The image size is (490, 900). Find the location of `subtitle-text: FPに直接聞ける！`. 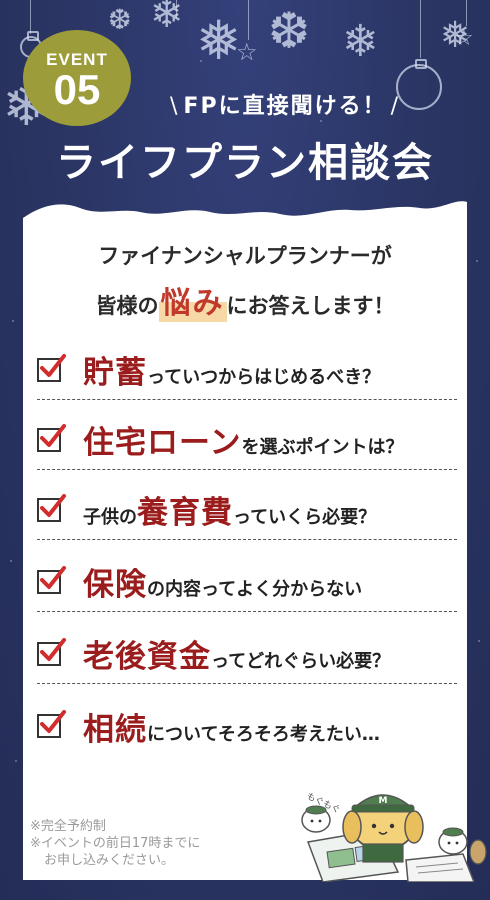

subtitle-text: FPに直接聞ける！ is located at coordinates (285, 106).